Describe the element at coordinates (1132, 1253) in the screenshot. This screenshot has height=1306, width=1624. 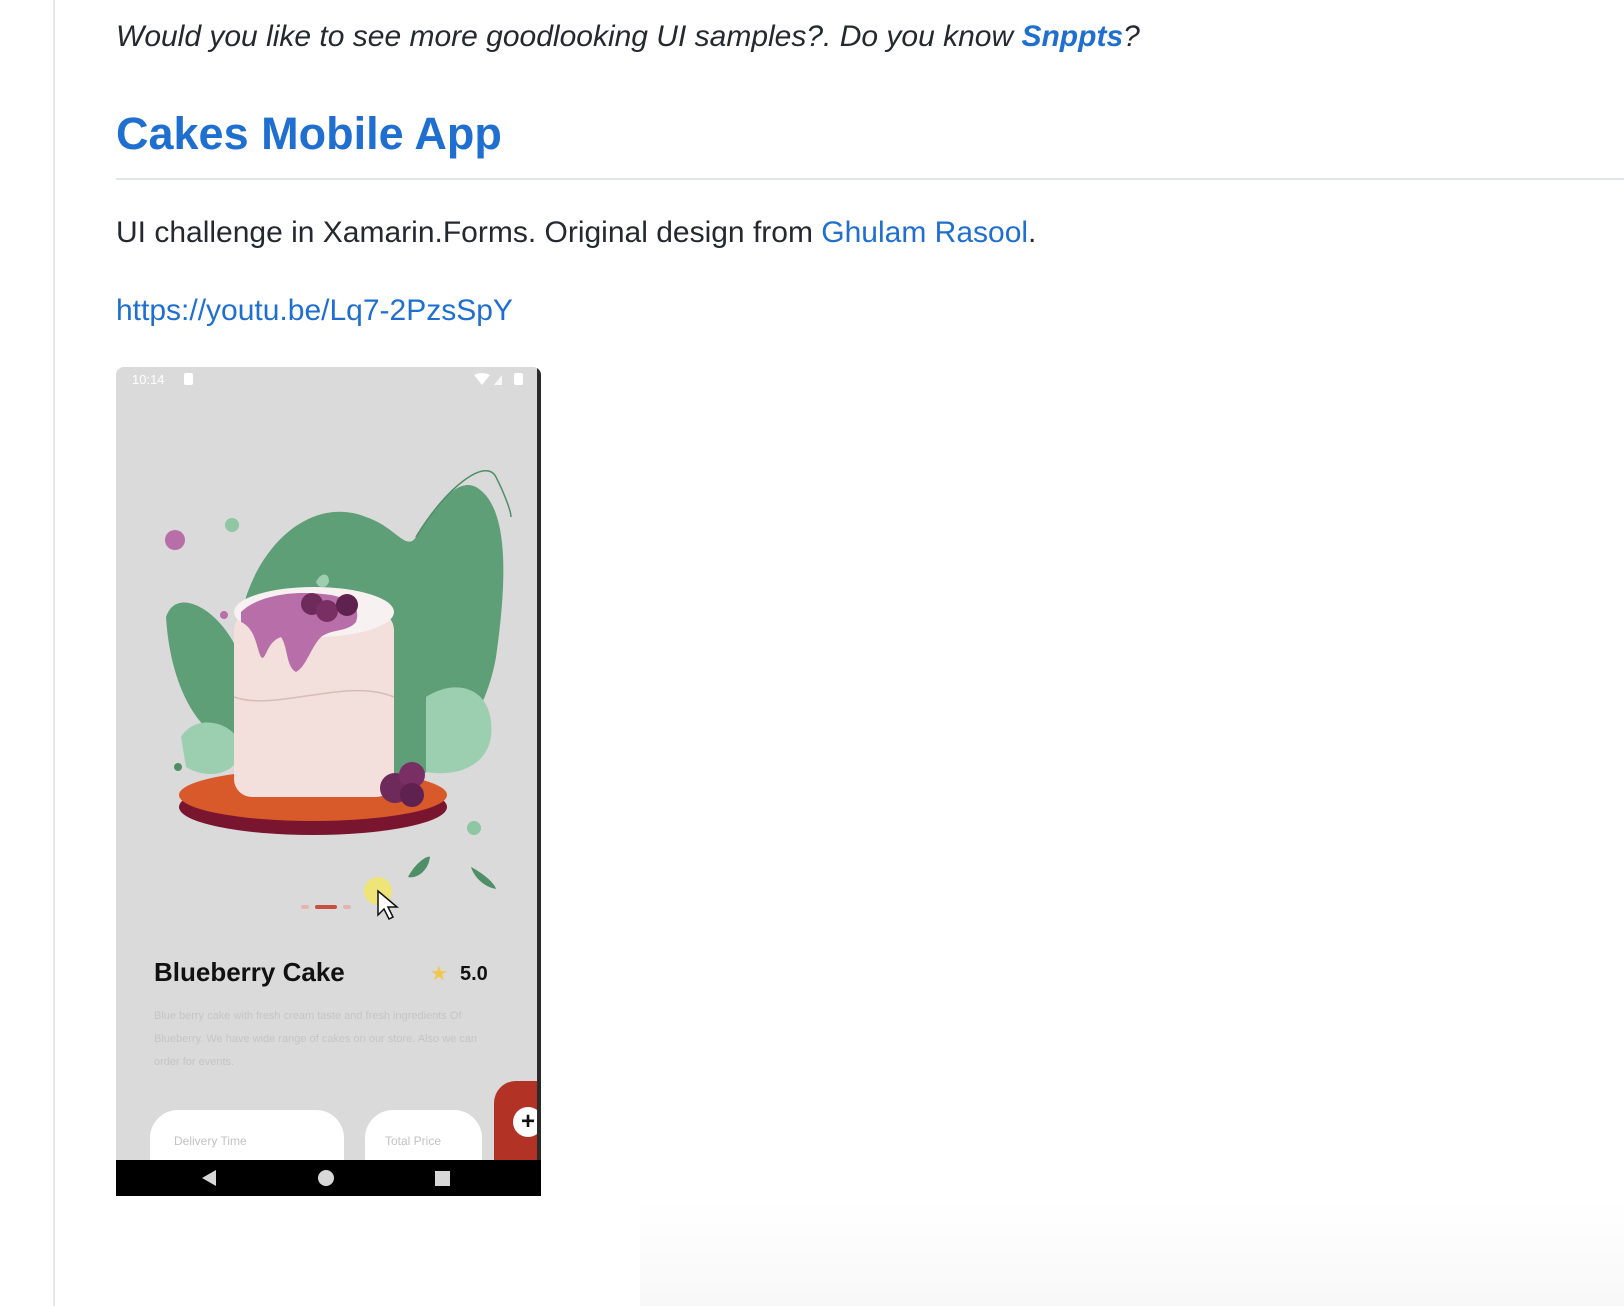
I see `bottom-fade` at that location.